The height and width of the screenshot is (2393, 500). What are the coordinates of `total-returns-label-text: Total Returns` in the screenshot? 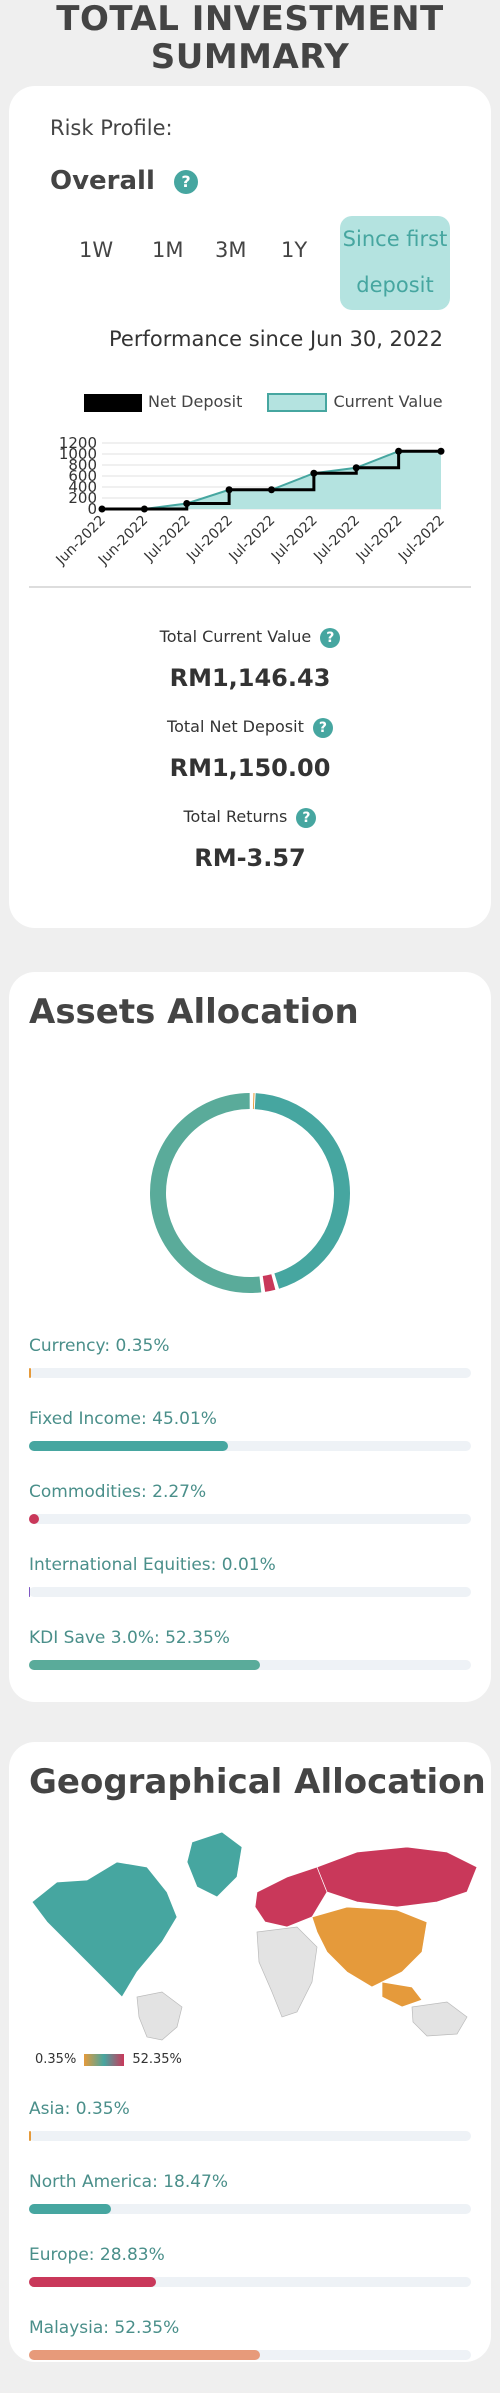 It's located at (235, 816).